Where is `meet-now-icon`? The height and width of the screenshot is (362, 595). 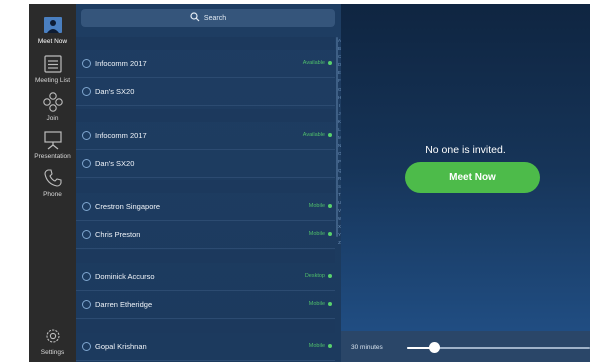
meet-now-icon is located at coordinates (53, 25).